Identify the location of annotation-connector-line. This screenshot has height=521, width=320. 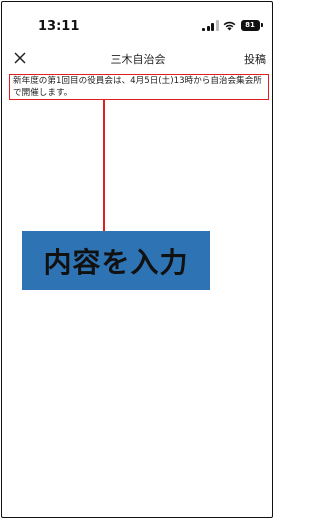
(104, 165).